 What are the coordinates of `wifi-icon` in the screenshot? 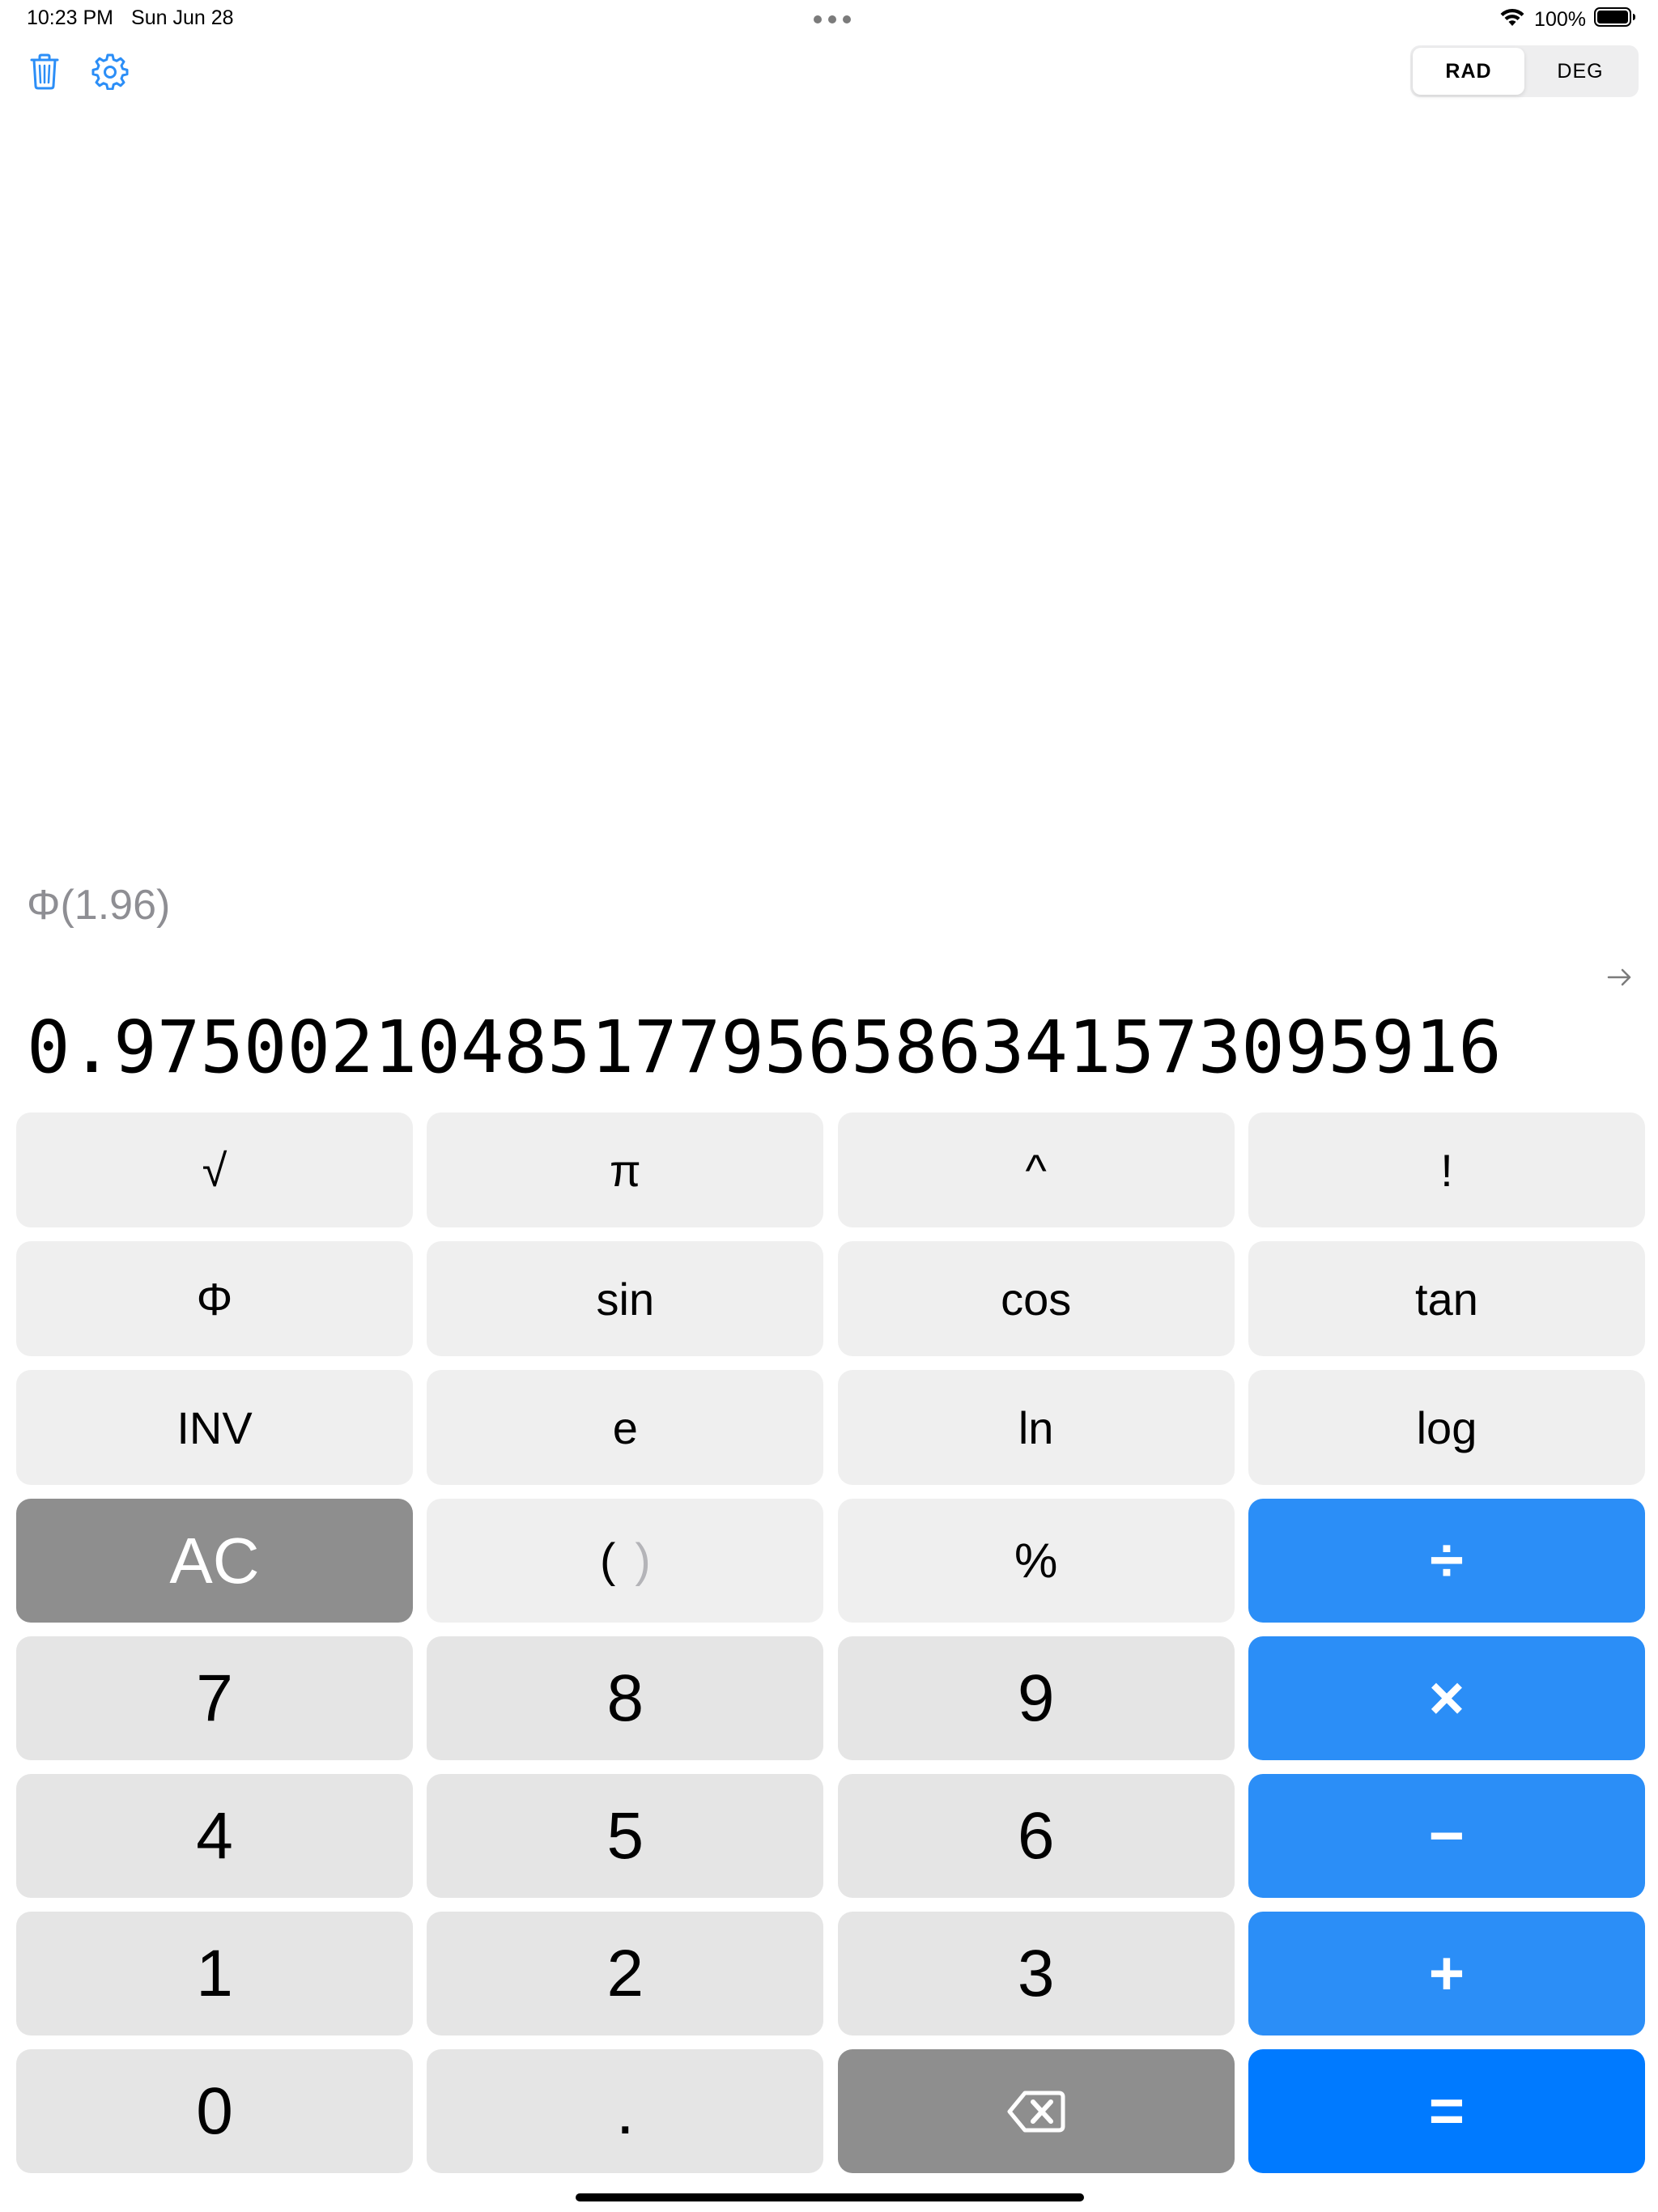 It's located at (1512, 19).